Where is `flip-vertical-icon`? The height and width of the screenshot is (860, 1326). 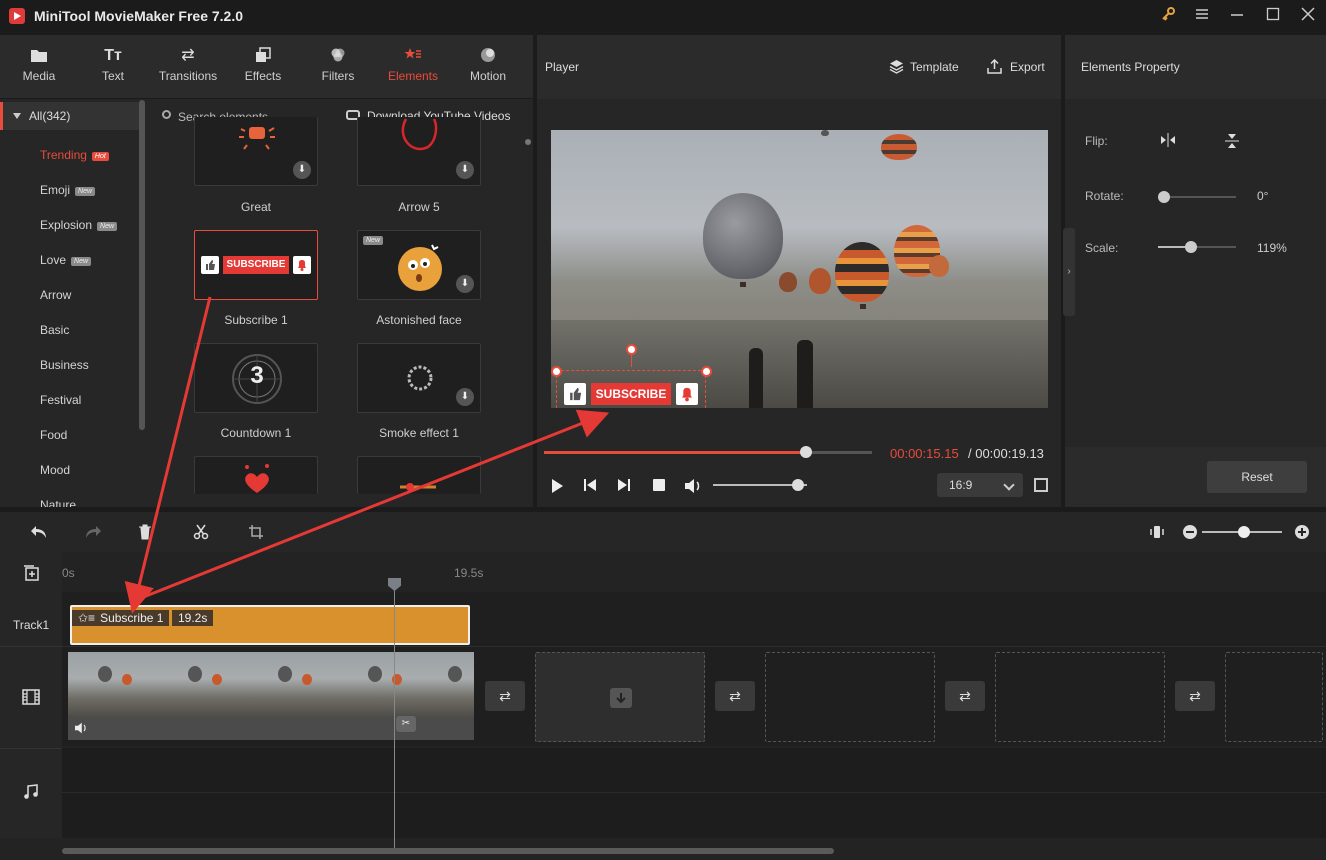 flip-vertical-icon is located at coordinates (1232, 142).